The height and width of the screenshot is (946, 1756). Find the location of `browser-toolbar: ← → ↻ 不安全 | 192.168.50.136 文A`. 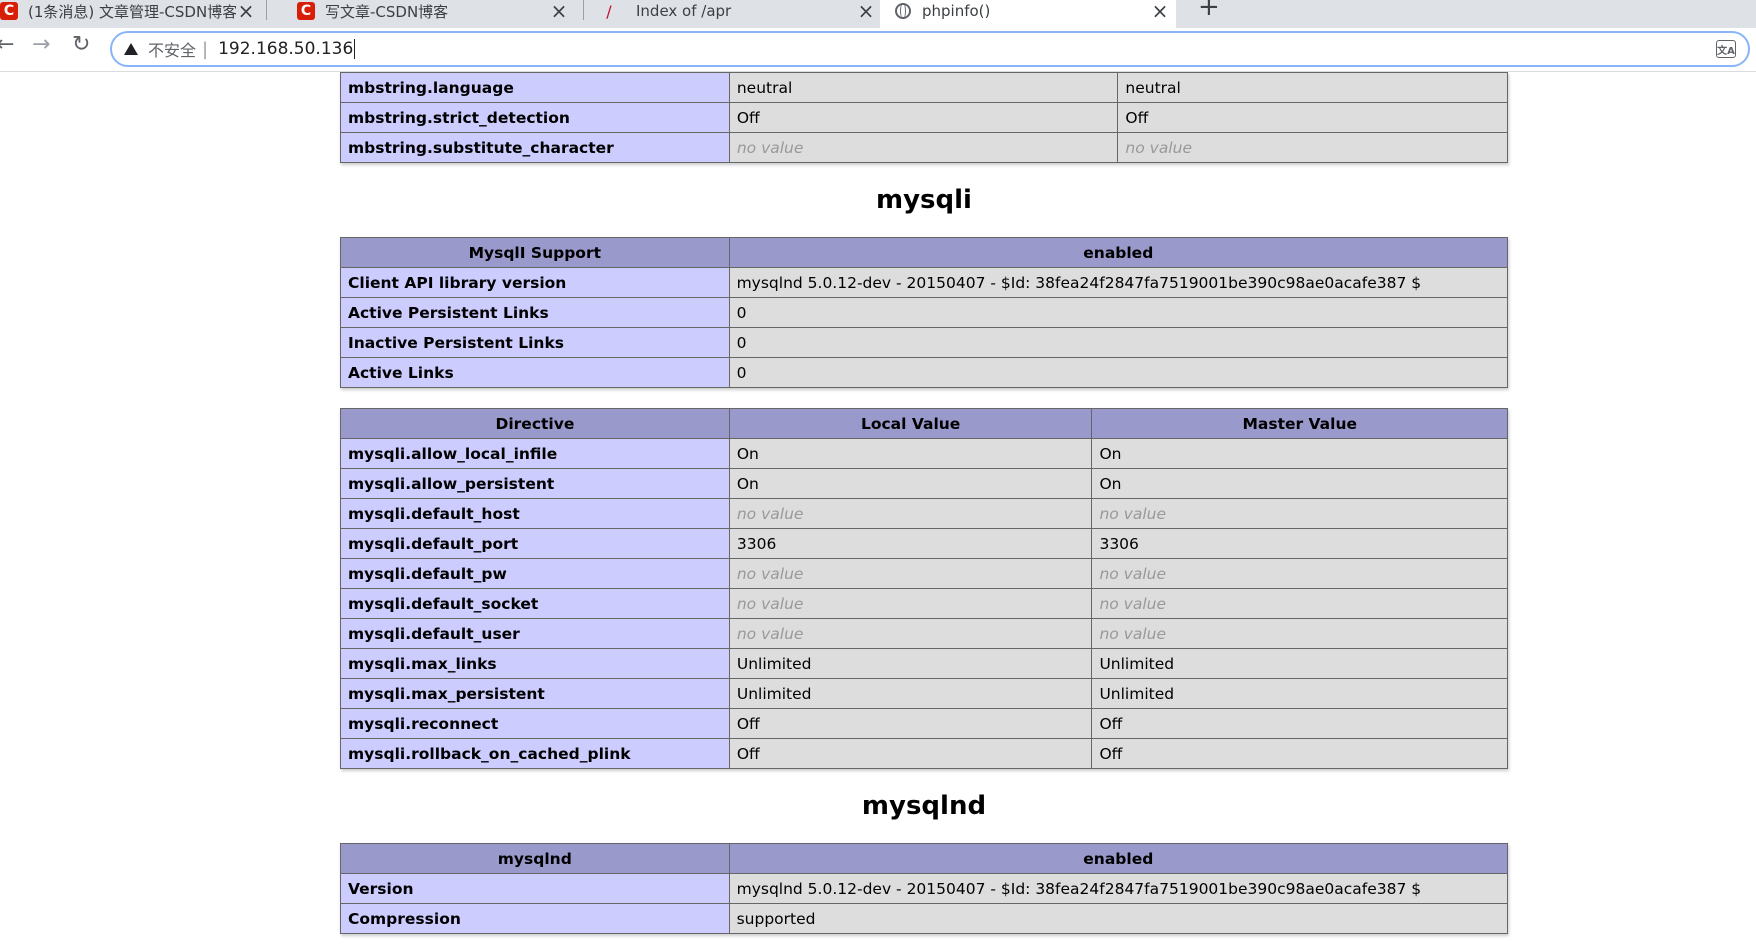

browser-toolbar: ← → ↻ 不安全 | 192.168.50.136 文A is located at coordinates (878, 50).